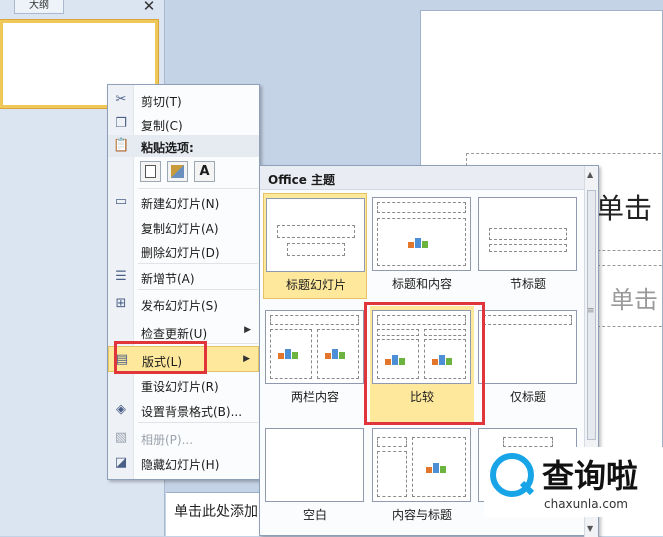  I want to click on layout-title-slide: 标题幻灯片, so click(315, 246).